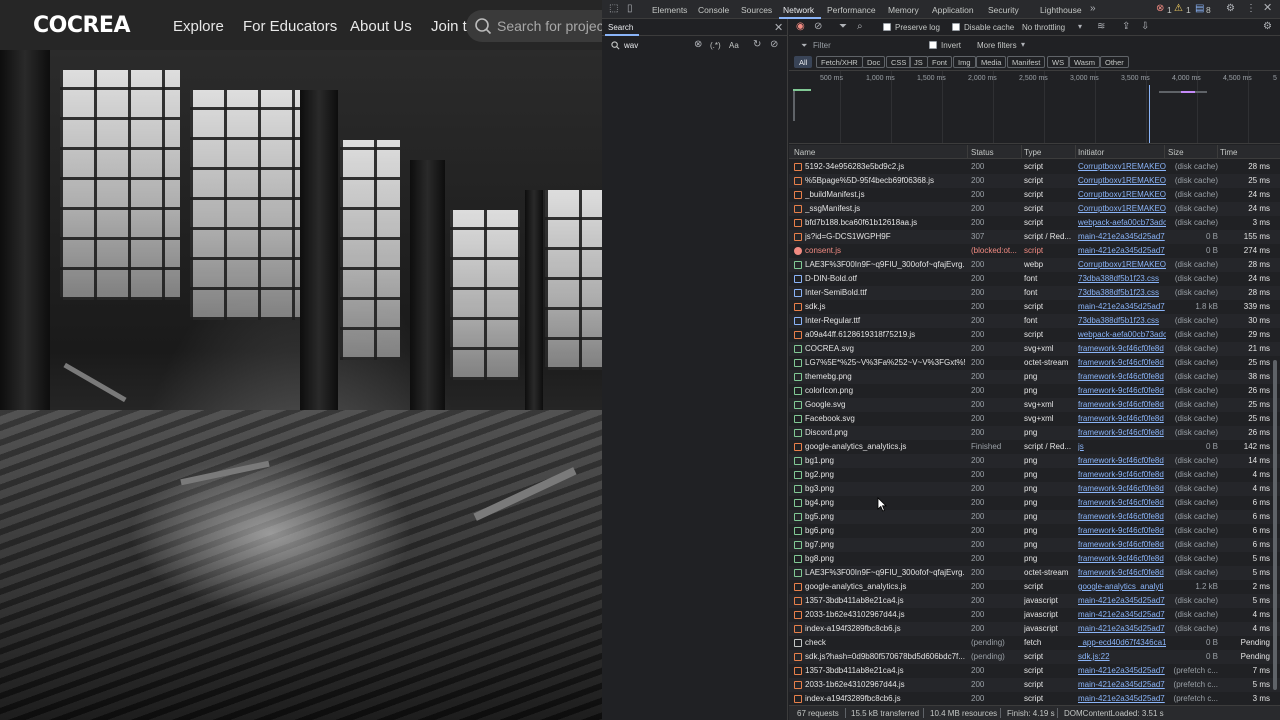  What do you see at coordinates (1003, 10) in the screenshot?
I see `tab-security: Security` at bounding box center [1003, 10].